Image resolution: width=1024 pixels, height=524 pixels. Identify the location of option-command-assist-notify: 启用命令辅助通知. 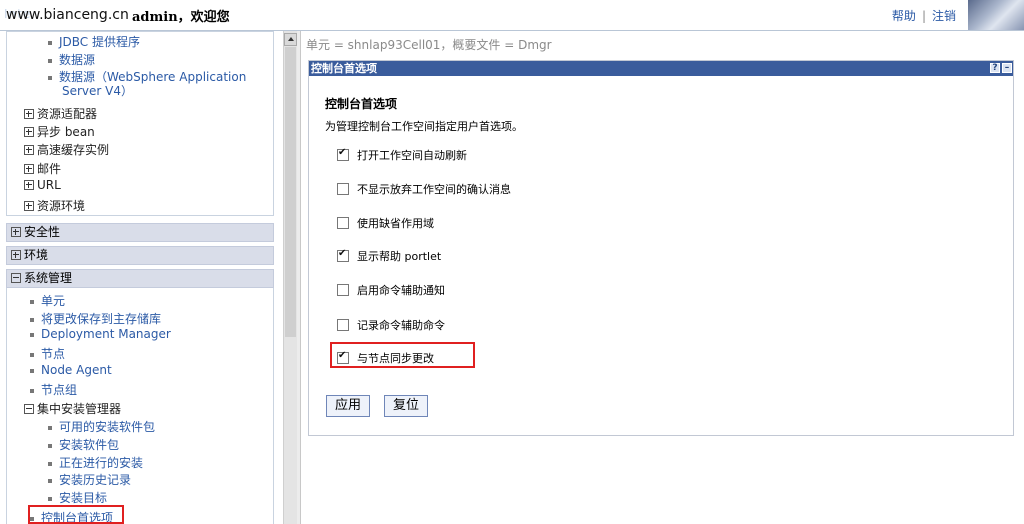
(391, 290).